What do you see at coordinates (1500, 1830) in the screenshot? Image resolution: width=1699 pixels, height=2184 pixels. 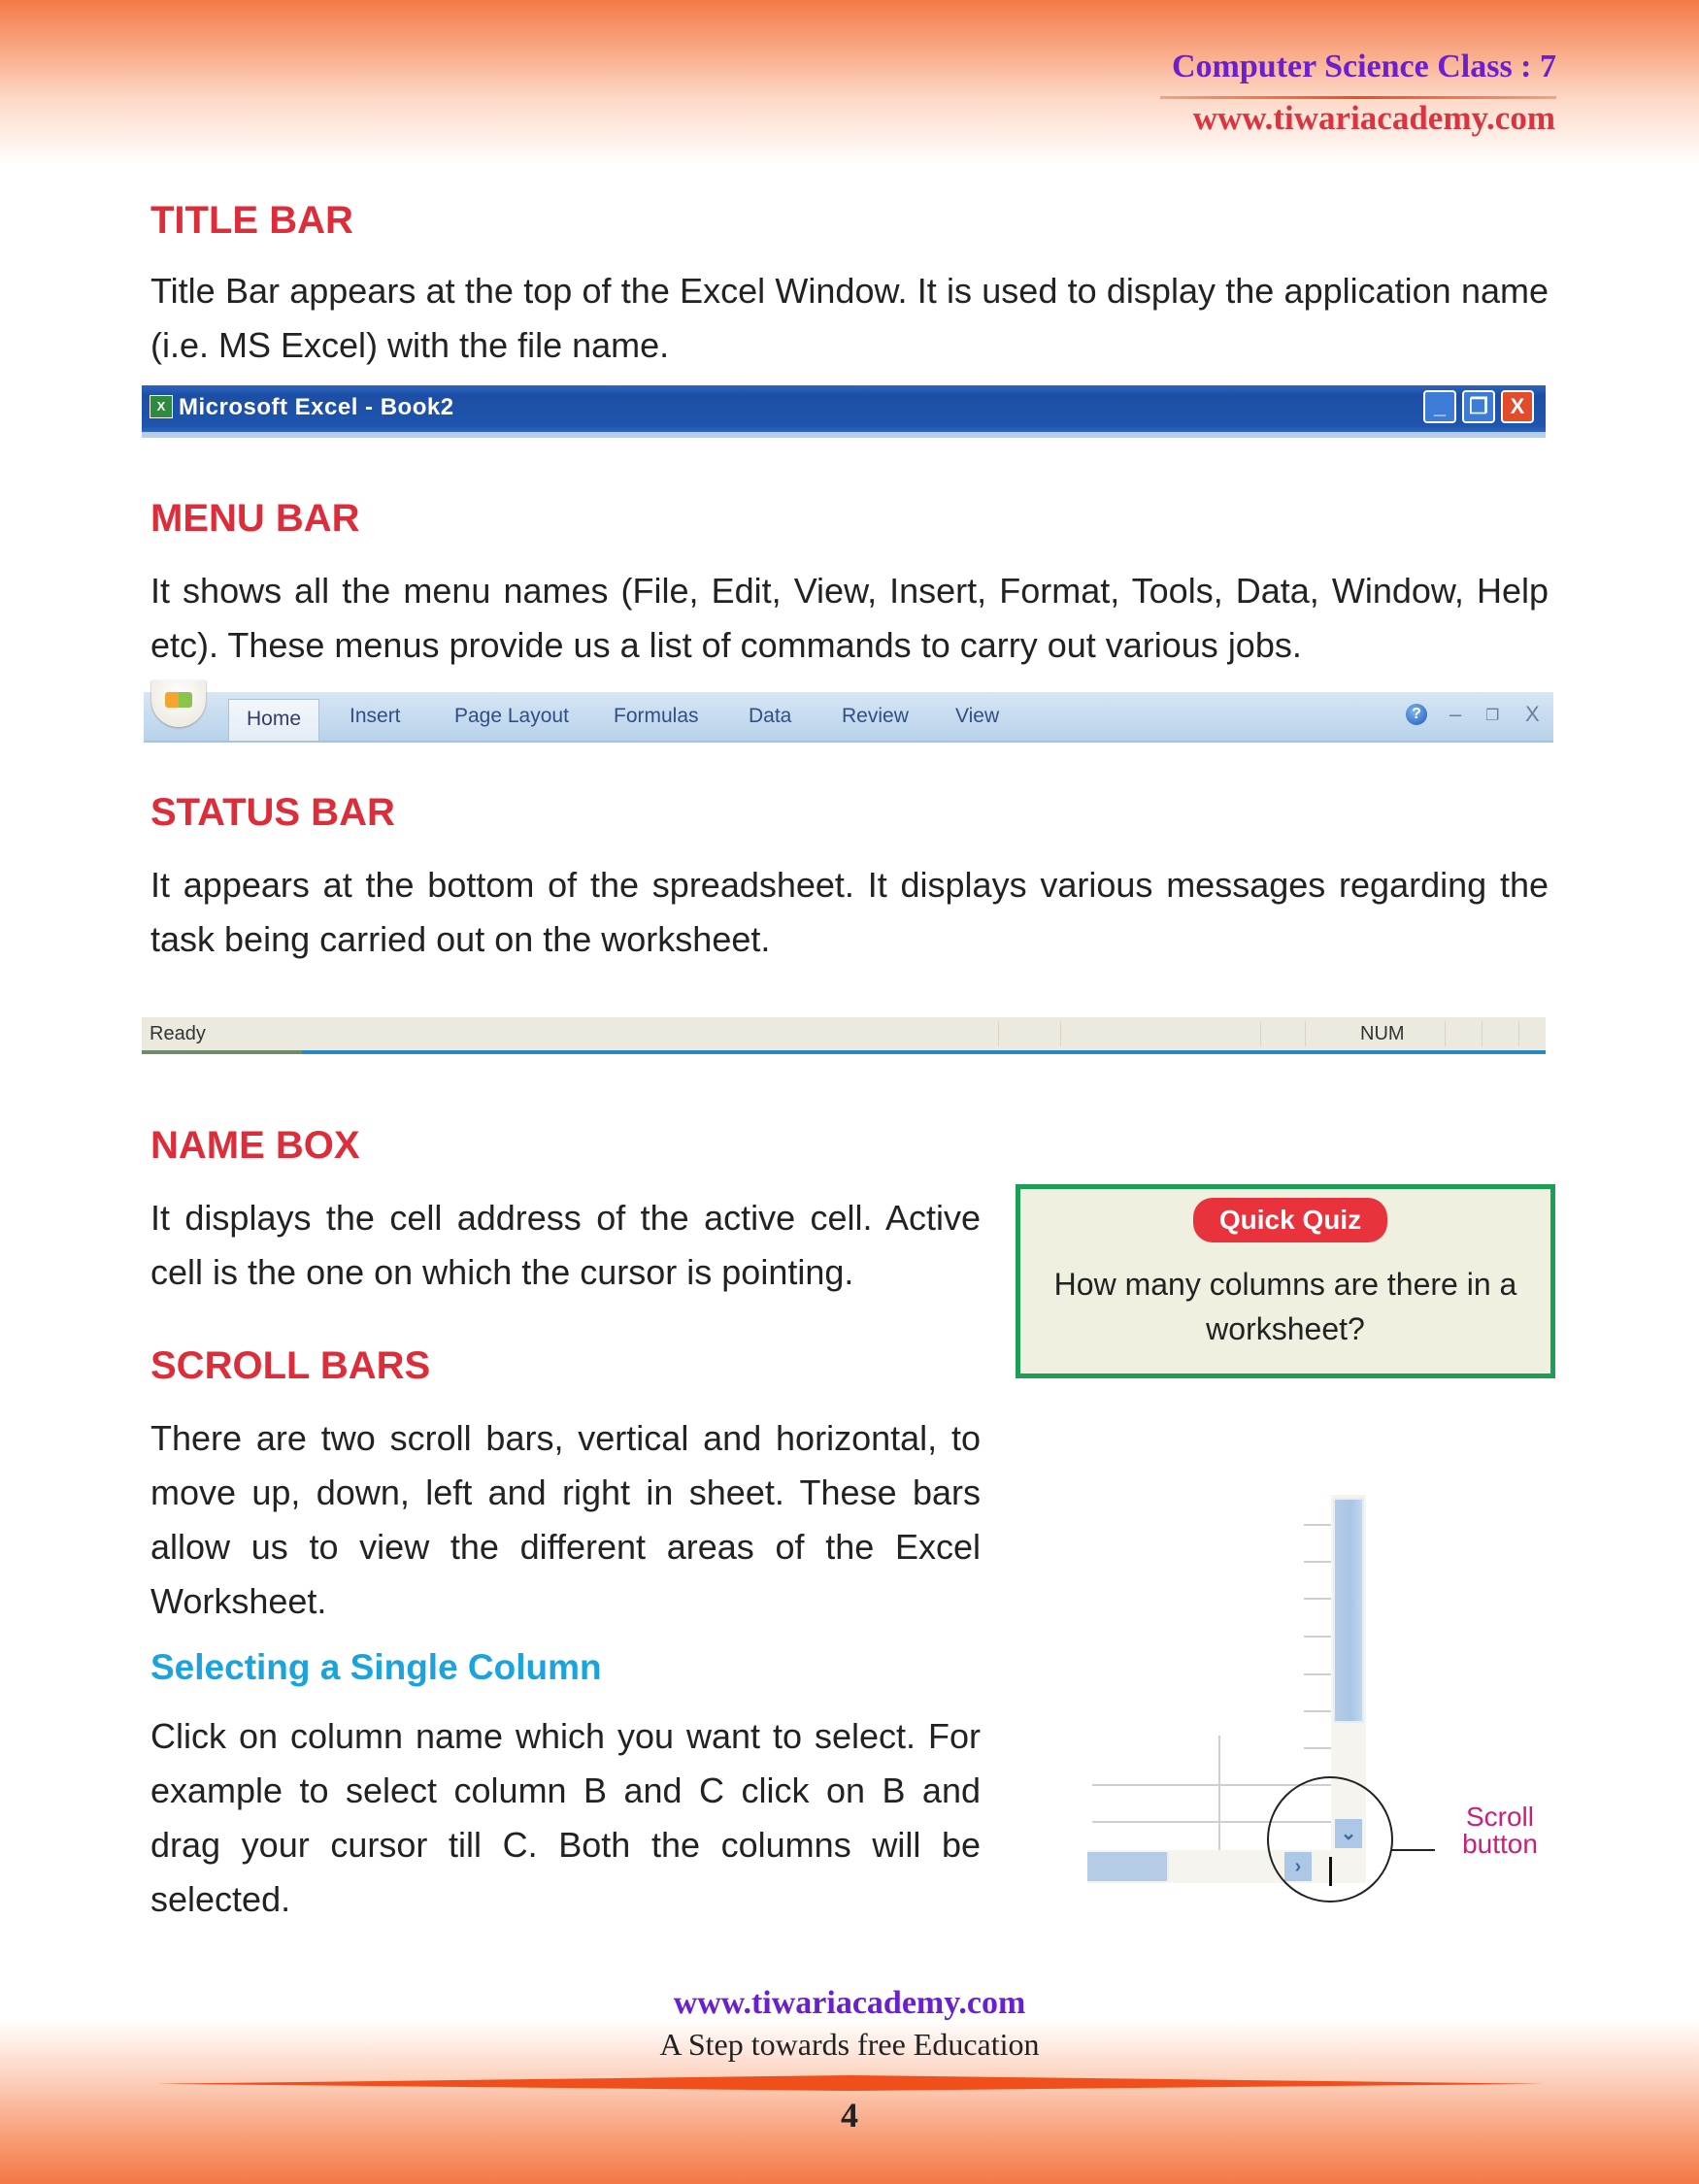 I see `scroll-button-label: Scroll button` at bounding box center [1500, 1830].